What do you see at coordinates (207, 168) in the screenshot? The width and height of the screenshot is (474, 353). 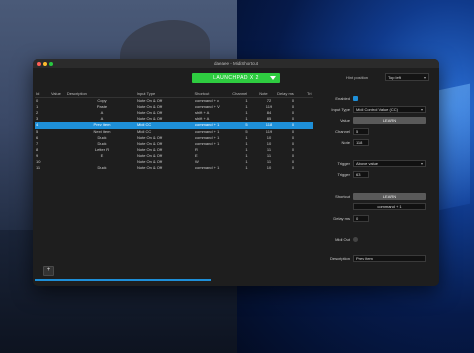 I see `cell-shortcut: command + 1` at bounding box center [207, 168].